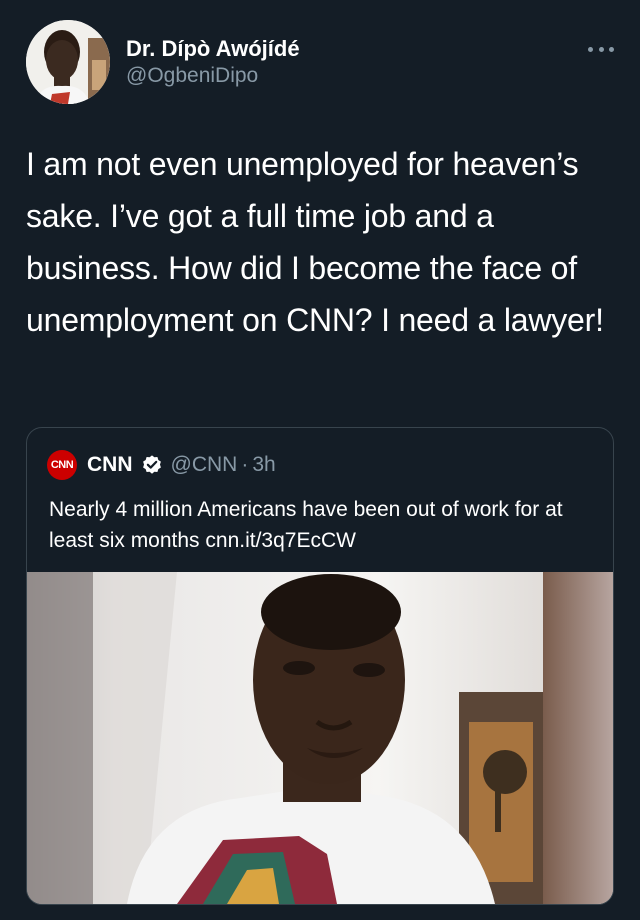  Describe the element at coordinates (62, 465) in the screenshot. I see `cnn-logo: CNN` at that location.